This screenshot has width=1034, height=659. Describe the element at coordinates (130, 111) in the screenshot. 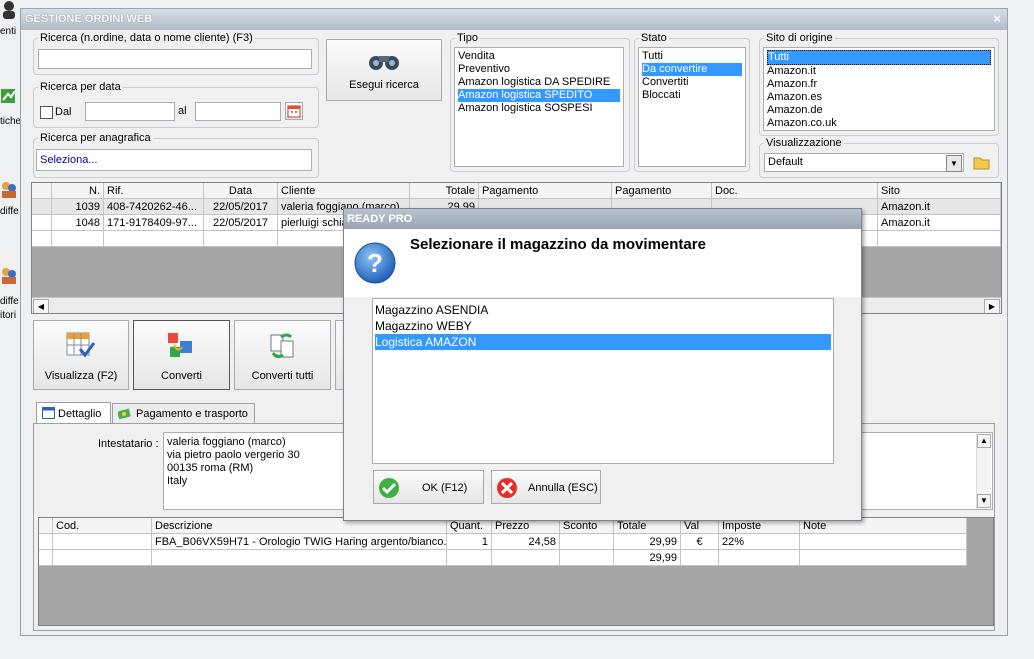

I see `date-from-input` at that location.